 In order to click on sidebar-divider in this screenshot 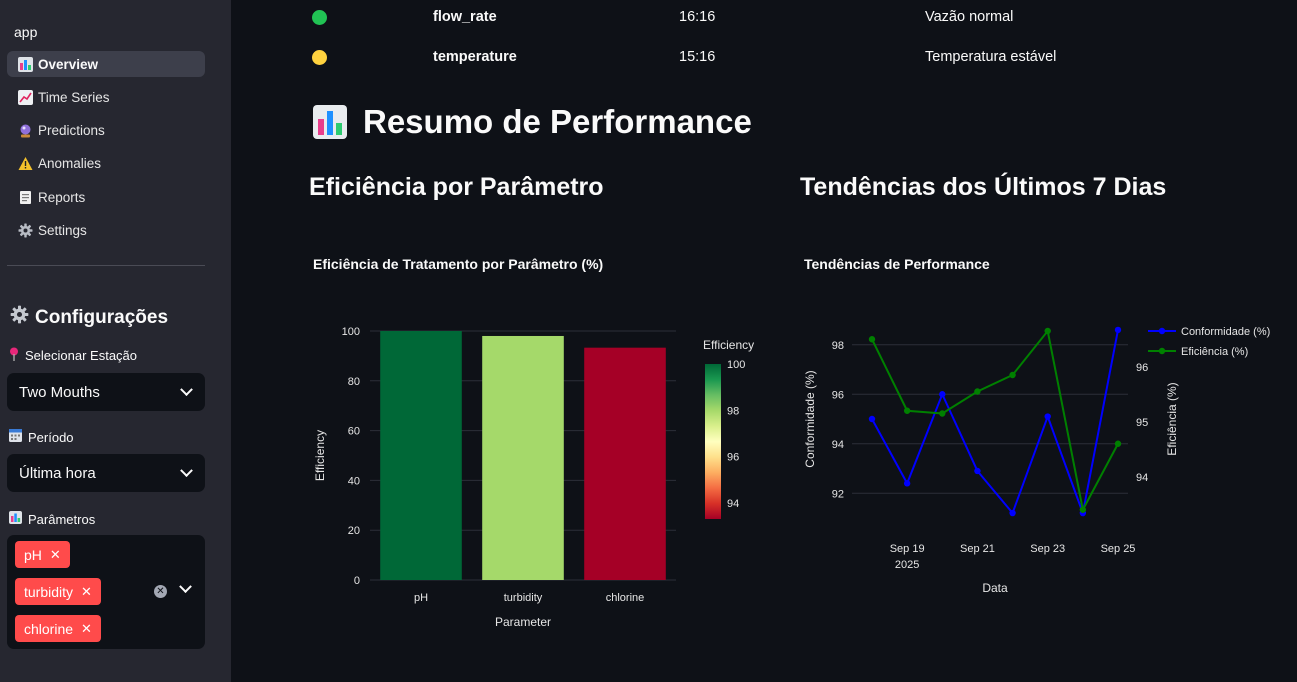, I will do `click(106, 265)`.